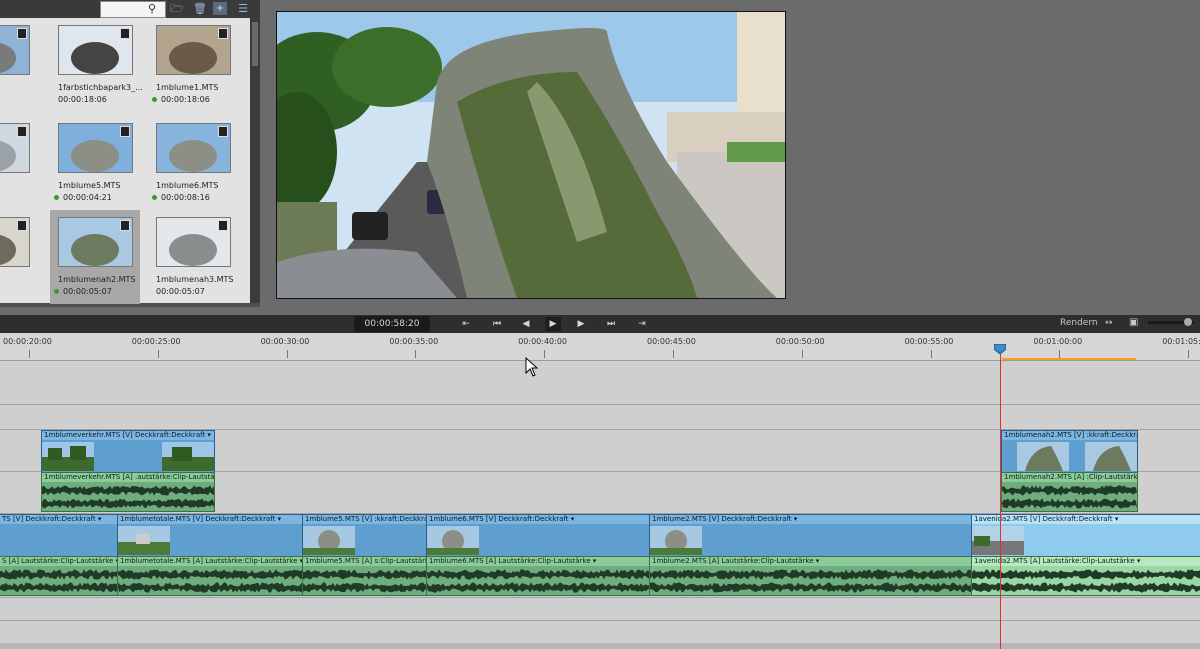 The width and height of the screenshot is (1200, 649). Describe the element at coordinates (538, 535) in the screenshot. I see `video-clip: 1mblume6.MTS [V] Deckkraft:Deckkraft ▾` at that location.